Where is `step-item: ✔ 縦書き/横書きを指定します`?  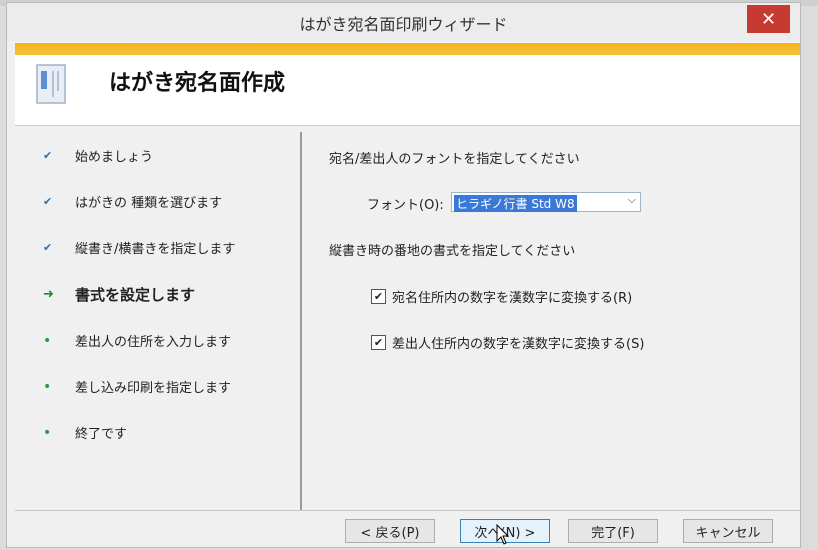 step-item: ✔ 縦書き/横書きを指定します is located at coordinates (139, 247).